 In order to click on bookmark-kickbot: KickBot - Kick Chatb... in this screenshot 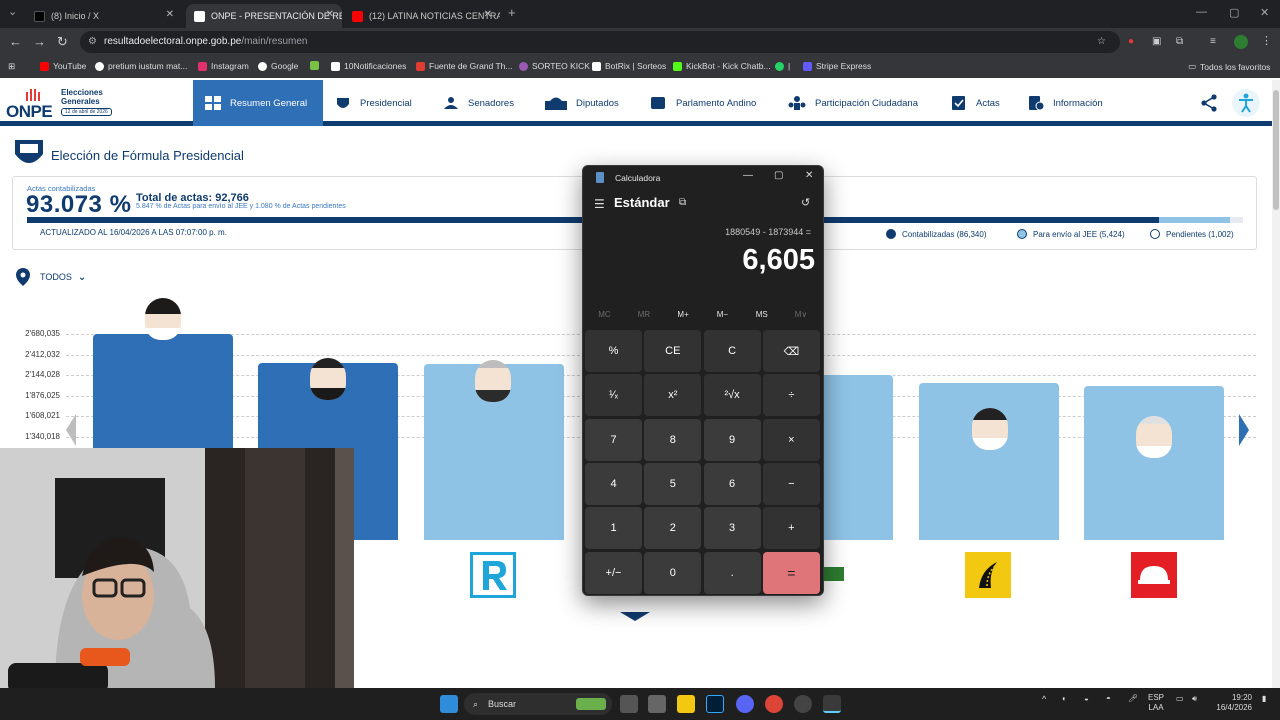, I will do `click(722, 66)`.